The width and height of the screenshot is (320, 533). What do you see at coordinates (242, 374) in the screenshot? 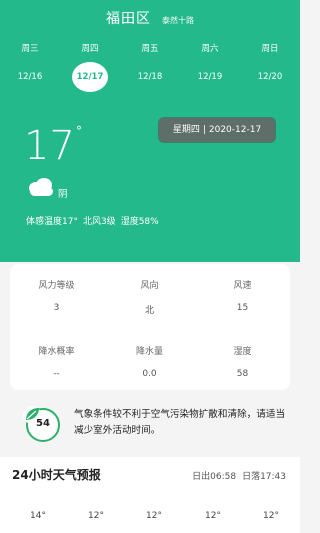
I see `detail-value: 58` at bounding box center [242, 374].